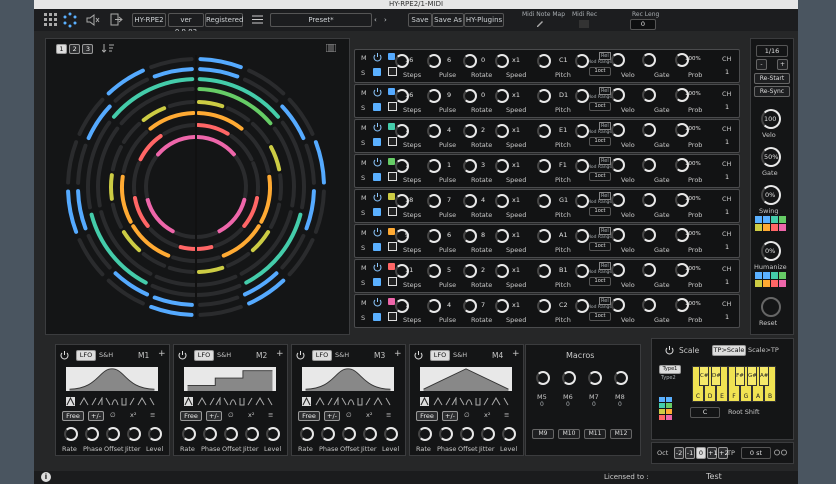  What do you see at coordinates (349, 434) in the screenshot?
I see `lfo-offset-knob` at bounding box center [349, 434].